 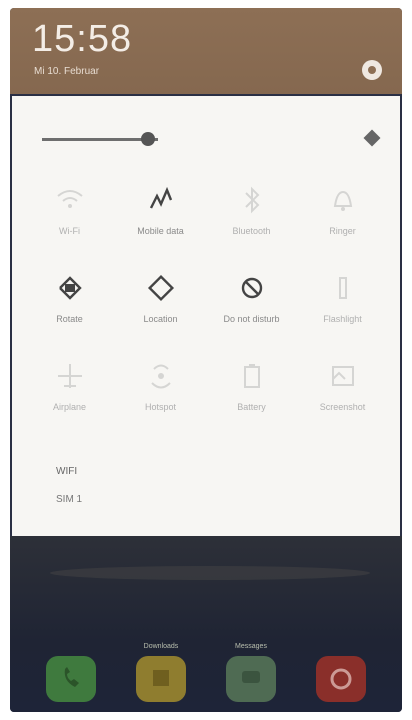 What do you see at coordinates (67, 71) in the screenshot?
I see `date: Mi 10. Februar` at bounding box center [67, 71].